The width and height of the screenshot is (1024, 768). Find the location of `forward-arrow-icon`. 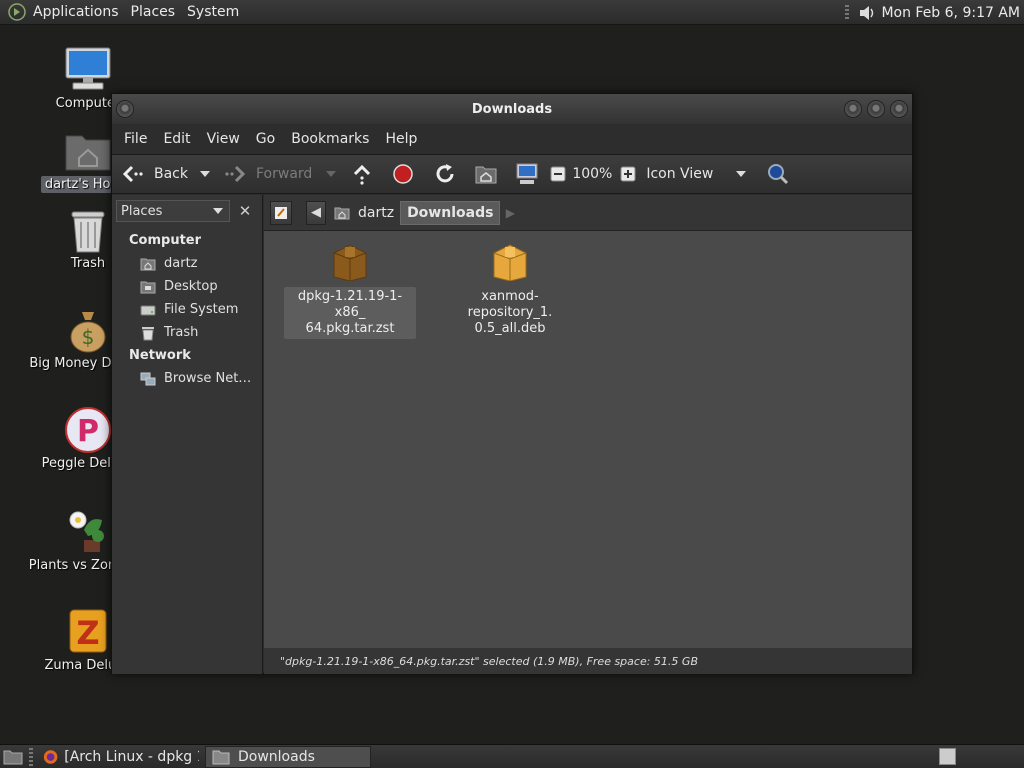

forward-arrow-icon is located at coordinates (235, 174).